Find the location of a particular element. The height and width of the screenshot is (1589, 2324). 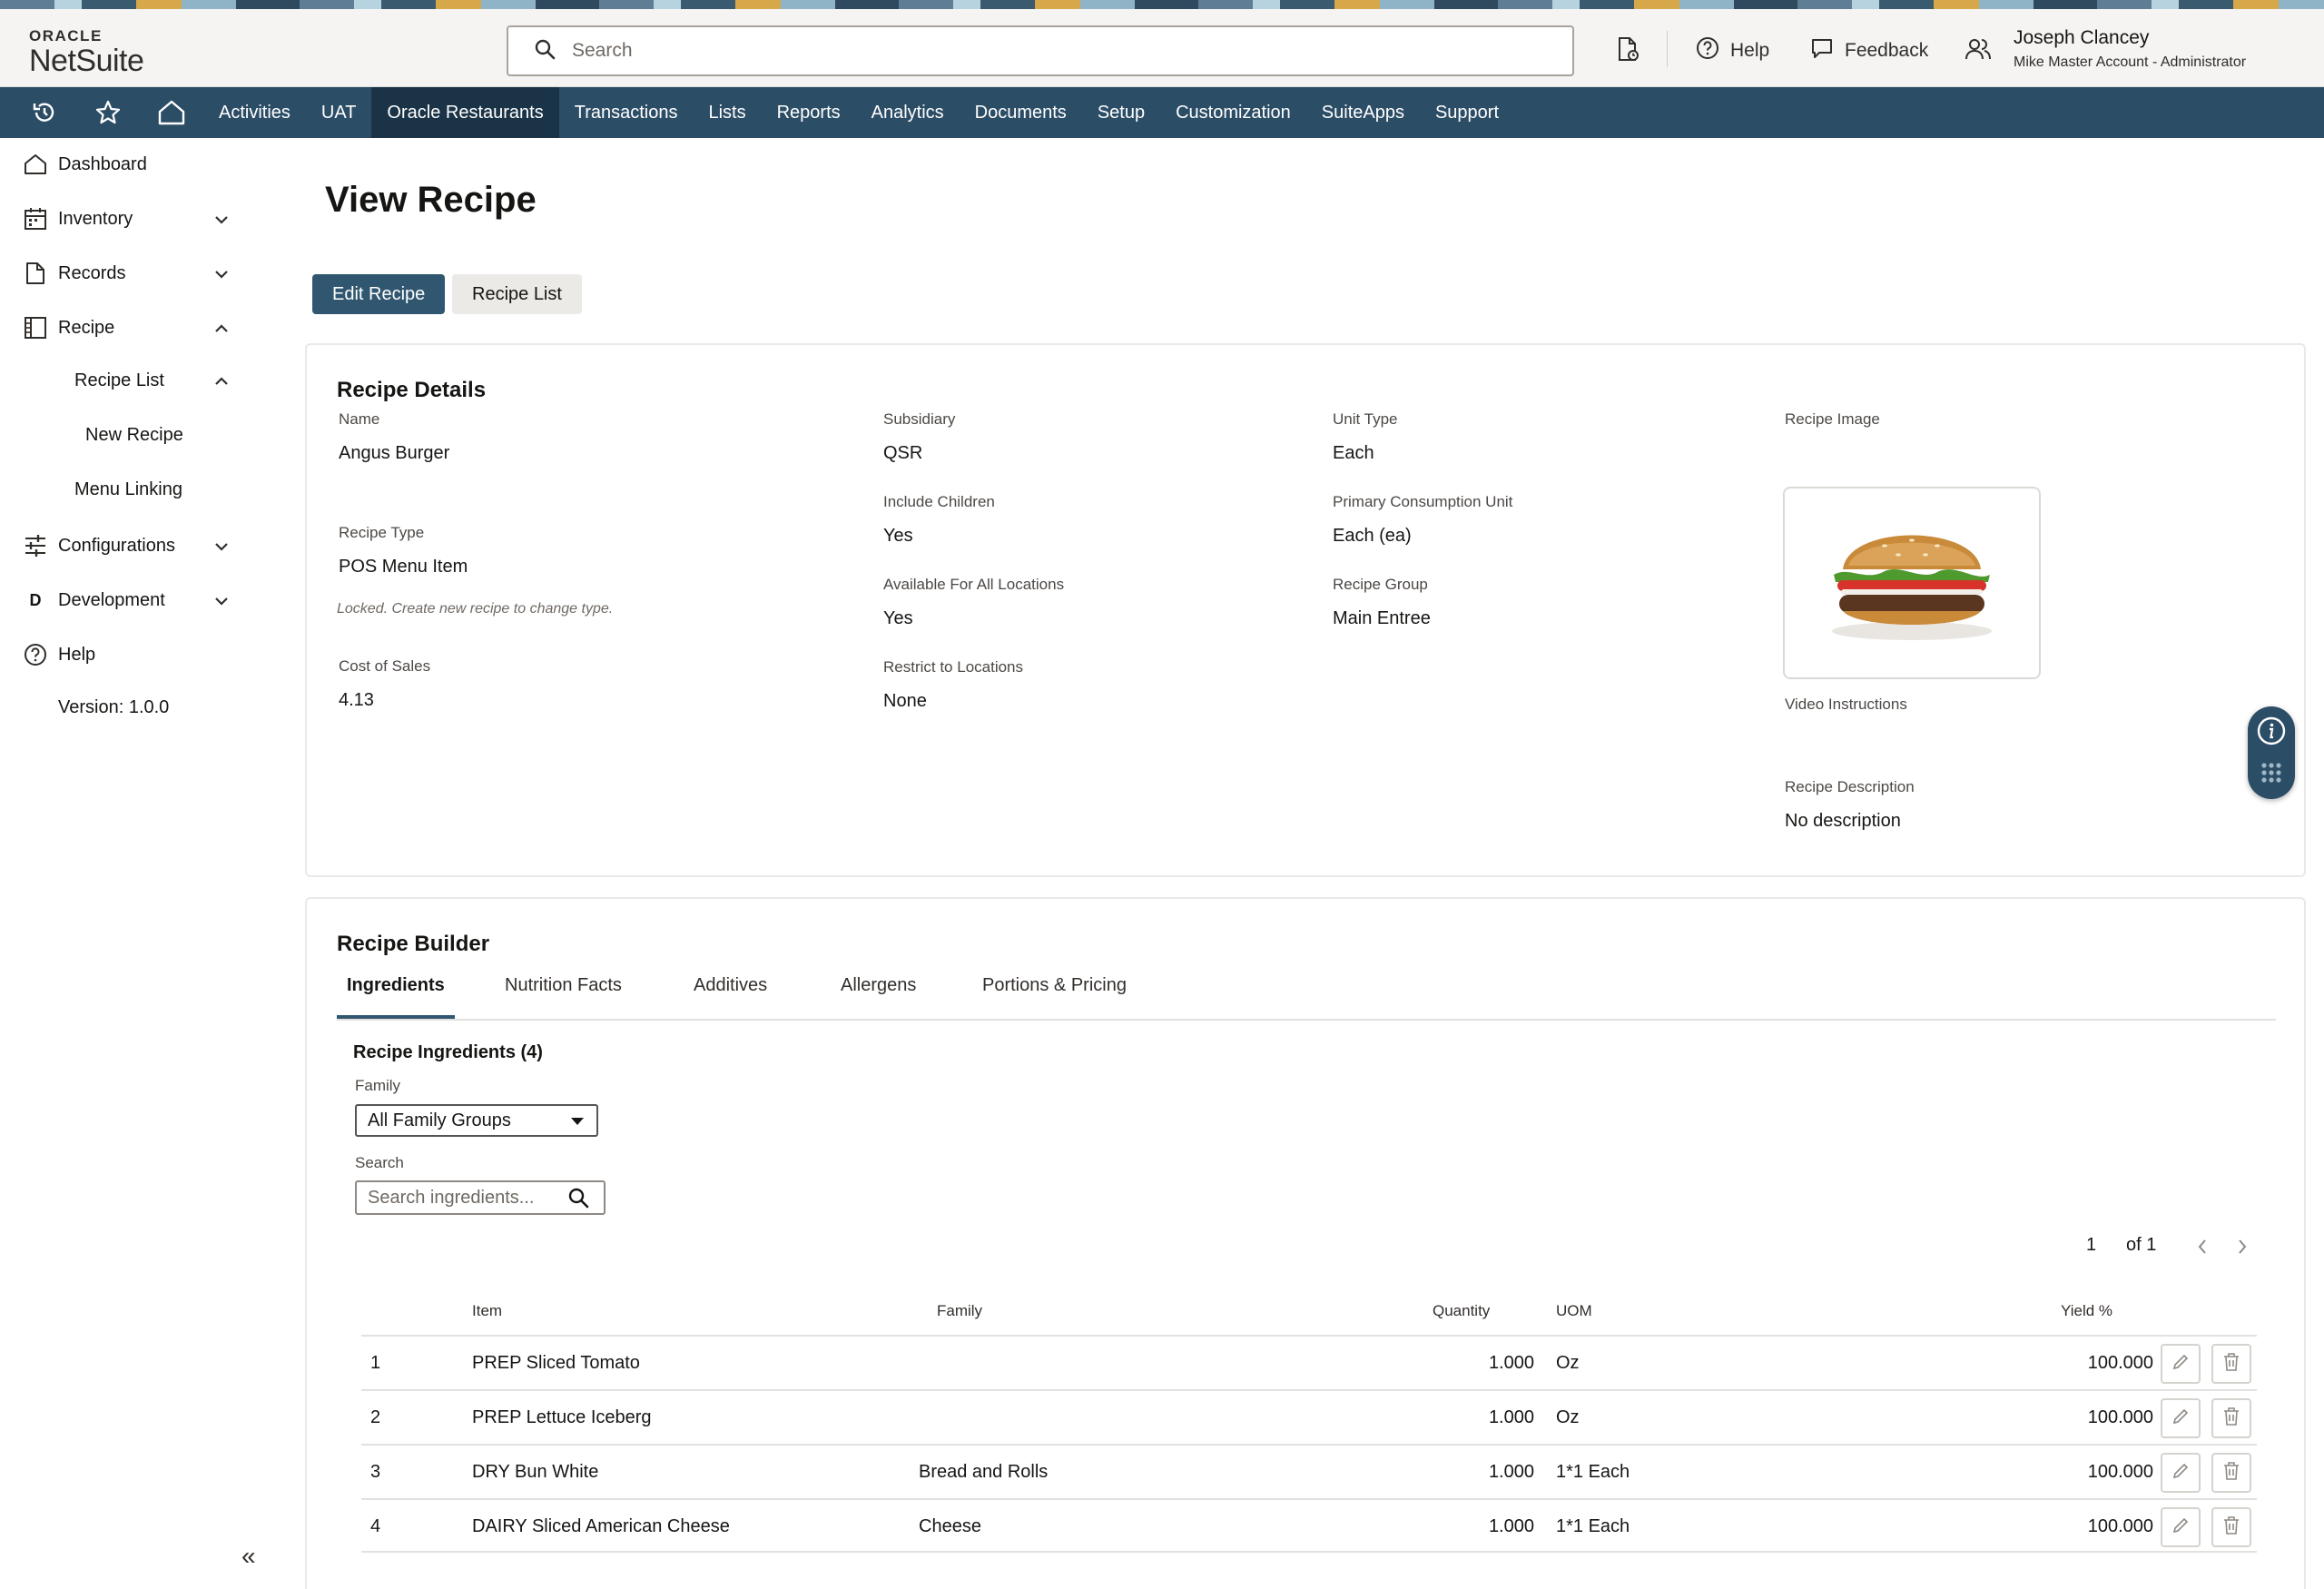

nav-oracle-restaurants: Oracle Restaurants is located at coordinates (465, 112).